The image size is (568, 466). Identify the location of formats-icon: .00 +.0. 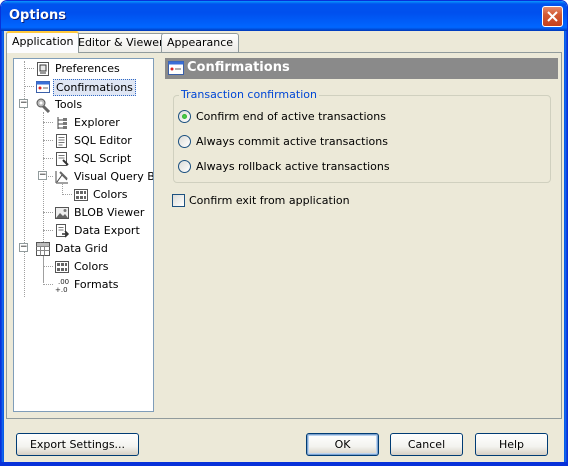
(62, 285).